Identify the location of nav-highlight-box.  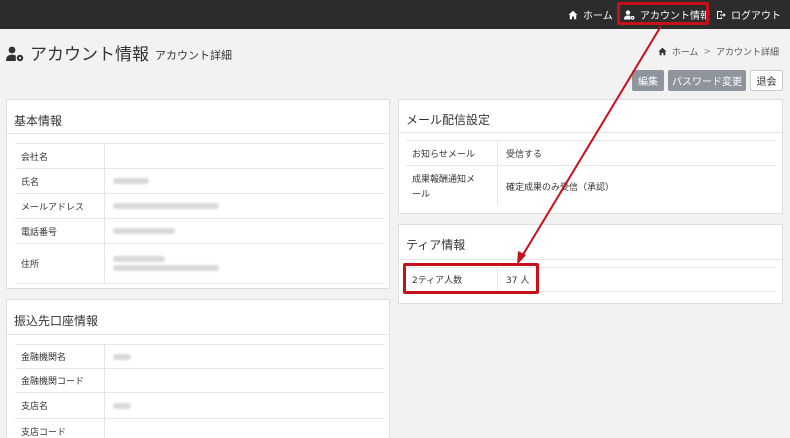
(663, 13).